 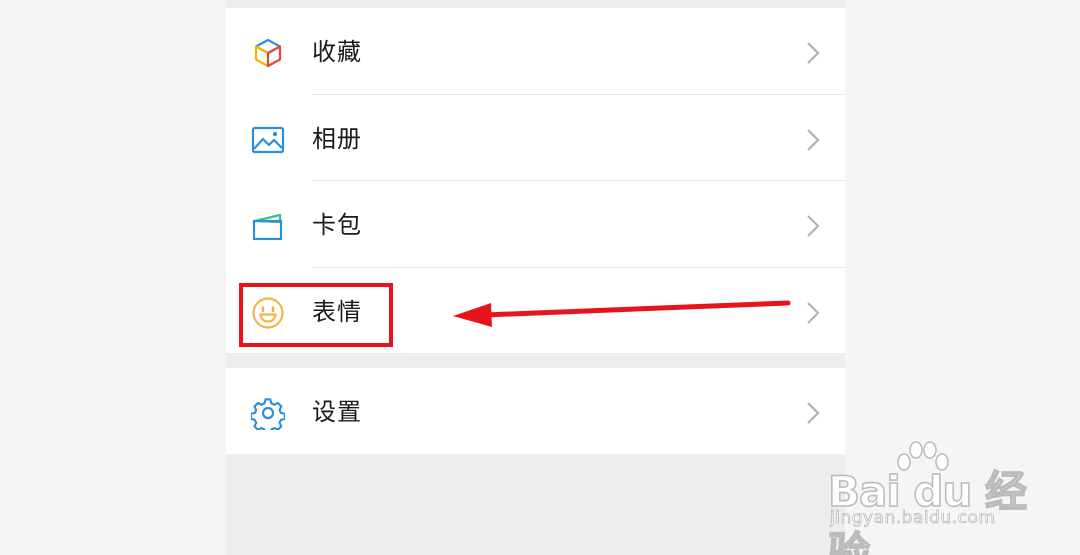 I want to click on menu-item-favorites: 收藏, so click(x=535, y=51).